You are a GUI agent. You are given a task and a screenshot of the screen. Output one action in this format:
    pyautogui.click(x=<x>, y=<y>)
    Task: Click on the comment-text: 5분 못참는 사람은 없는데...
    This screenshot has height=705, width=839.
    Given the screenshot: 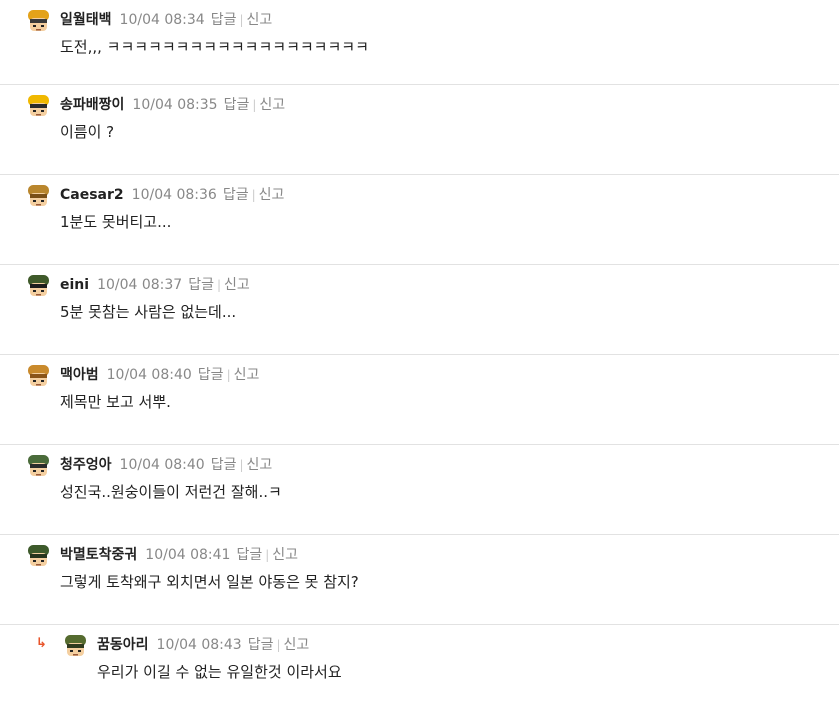 What is the action you would take?
    pyautogui.click(x=148, y=312)
    